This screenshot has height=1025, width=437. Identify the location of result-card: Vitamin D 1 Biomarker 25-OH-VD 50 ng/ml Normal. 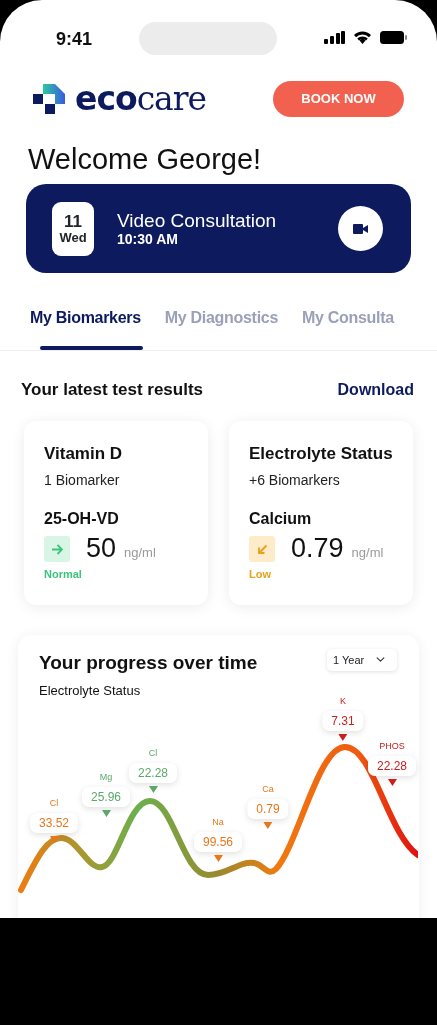
(116, 512).